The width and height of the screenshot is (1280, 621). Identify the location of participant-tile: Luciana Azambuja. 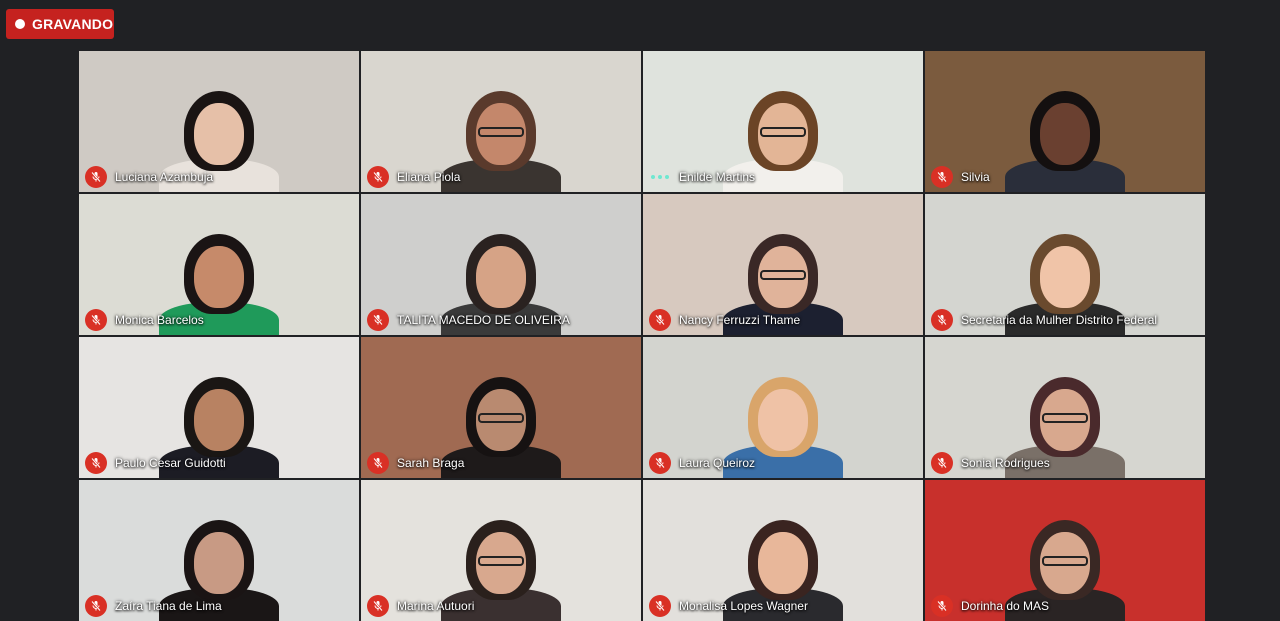
(219, 121).